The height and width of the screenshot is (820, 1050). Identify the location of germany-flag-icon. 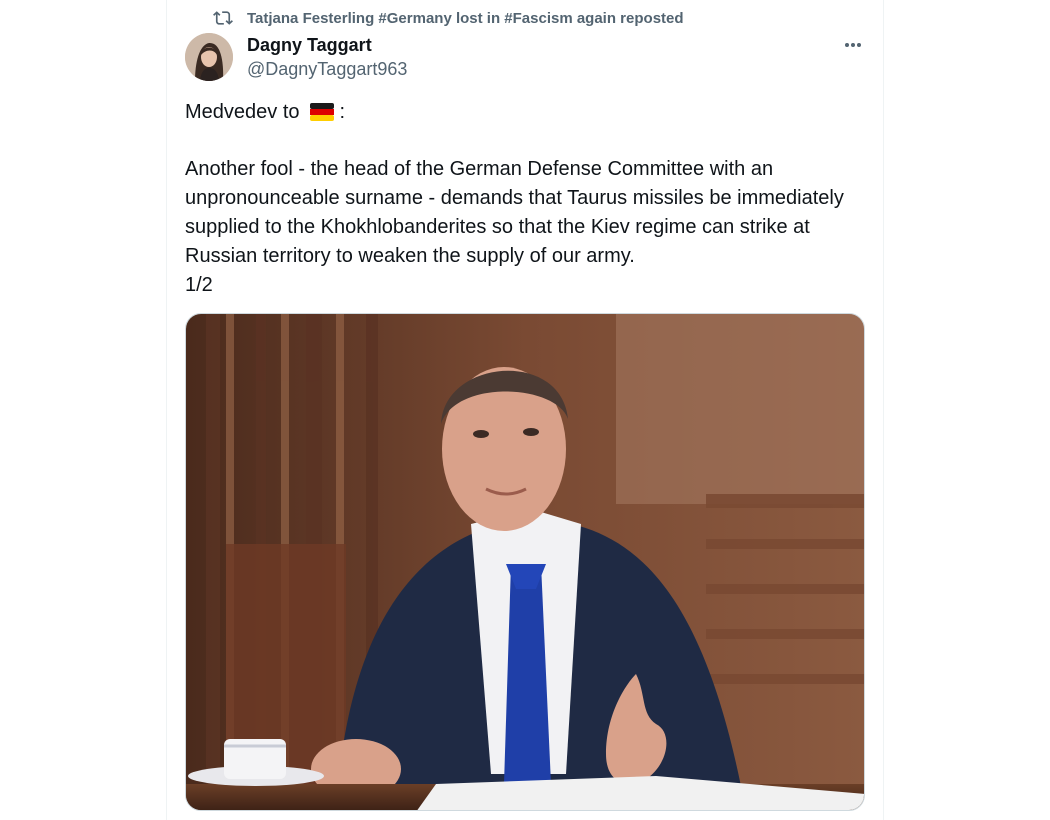
(321, 112).